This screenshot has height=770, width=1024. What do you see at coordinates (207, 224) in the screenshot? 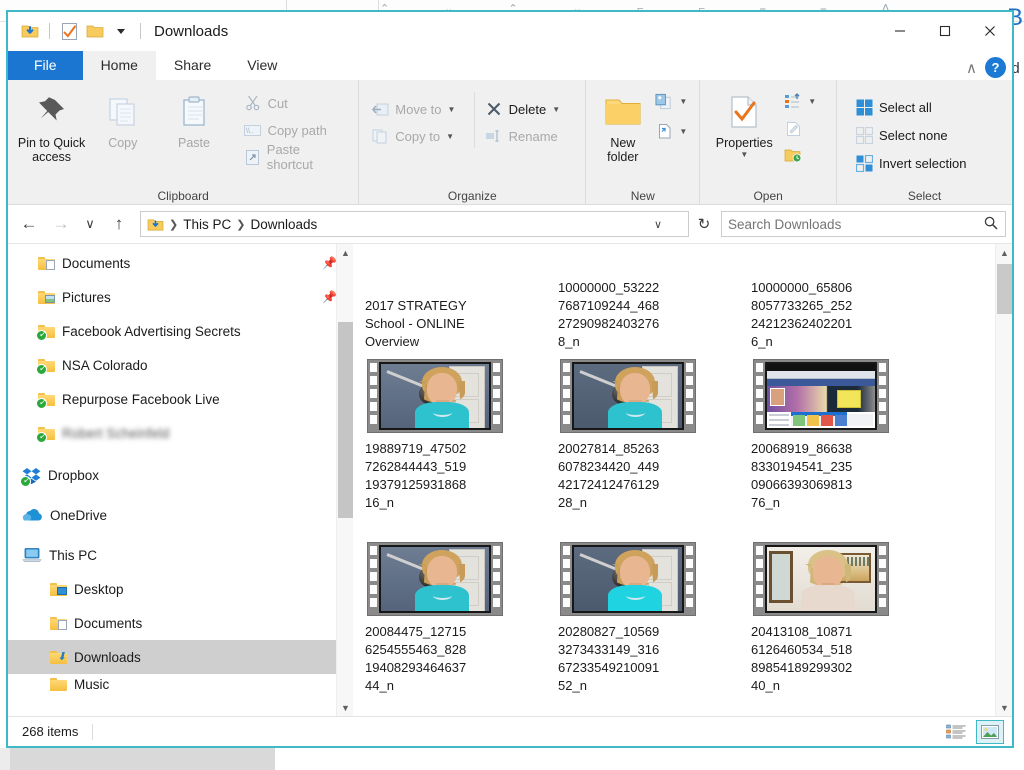
I see `breadcrumb-item-this-pc: This PC` at bounding box center [207, 224].